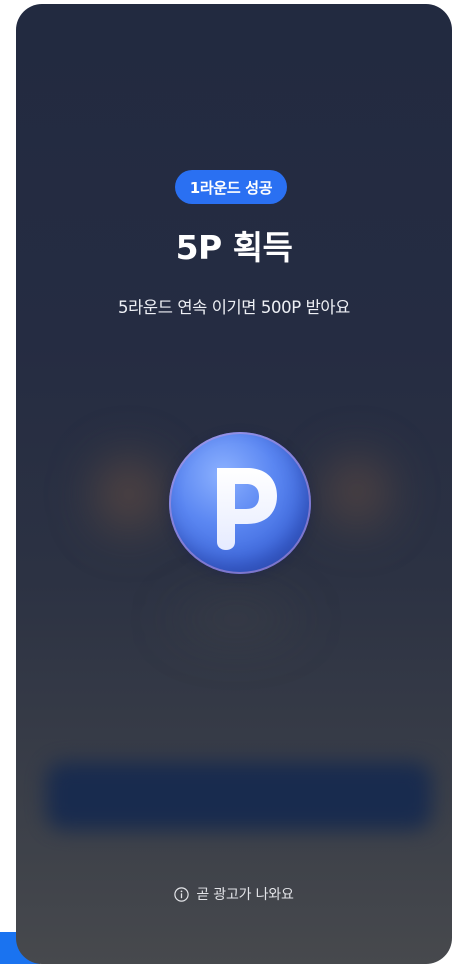  Describe the element at coordinates (247, 509) in the screenshot. I see `coin-p-glyph` at that location.